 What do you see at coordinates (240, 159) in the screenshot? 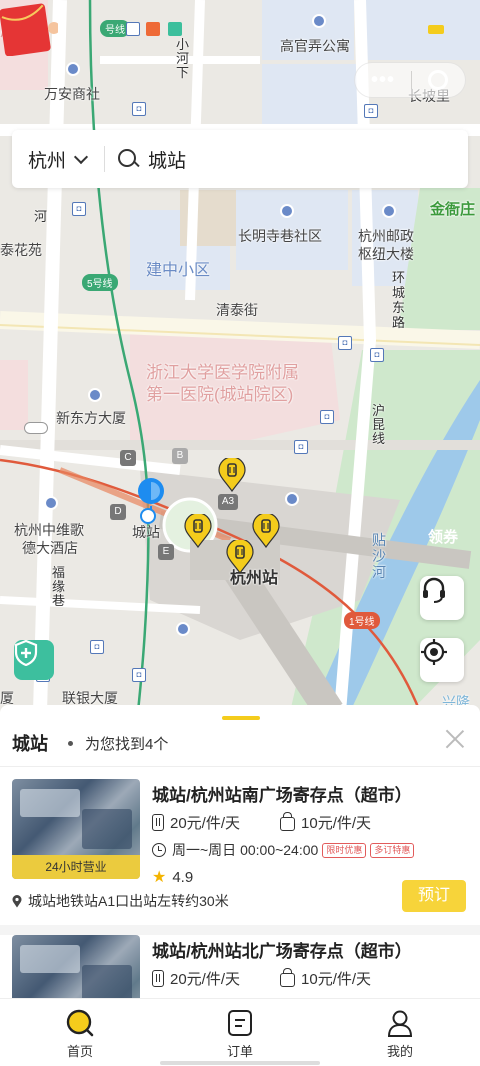
I see `search-bar: 杭州 城站` at bounding box center [240, 159].